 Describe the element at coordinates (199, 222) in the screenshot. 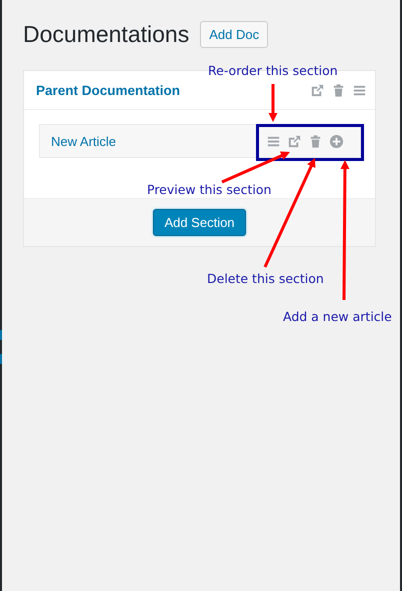

I see `add-section-button: Add Section` at that location.